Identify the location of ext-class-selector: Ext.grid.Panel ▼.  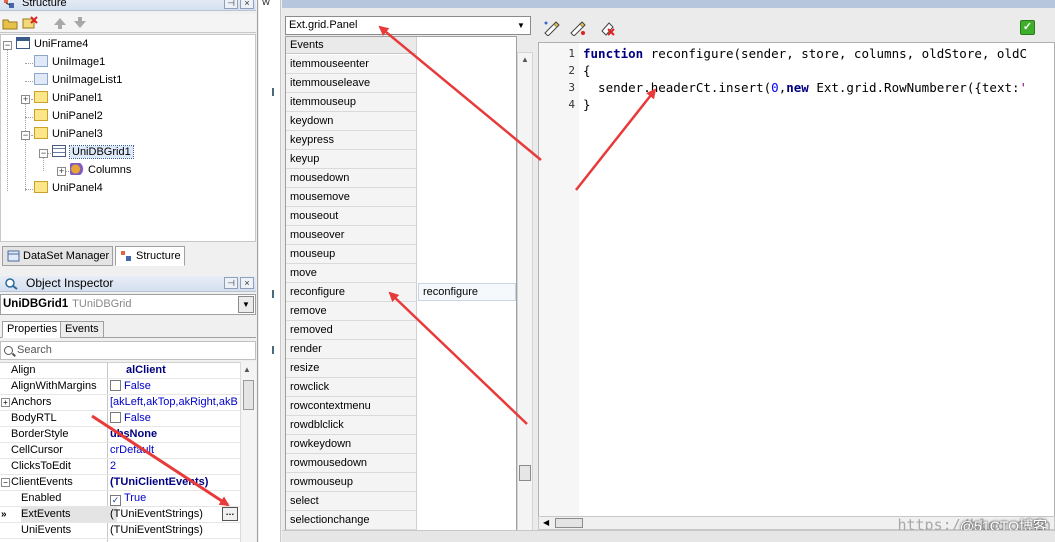
(408, 25).